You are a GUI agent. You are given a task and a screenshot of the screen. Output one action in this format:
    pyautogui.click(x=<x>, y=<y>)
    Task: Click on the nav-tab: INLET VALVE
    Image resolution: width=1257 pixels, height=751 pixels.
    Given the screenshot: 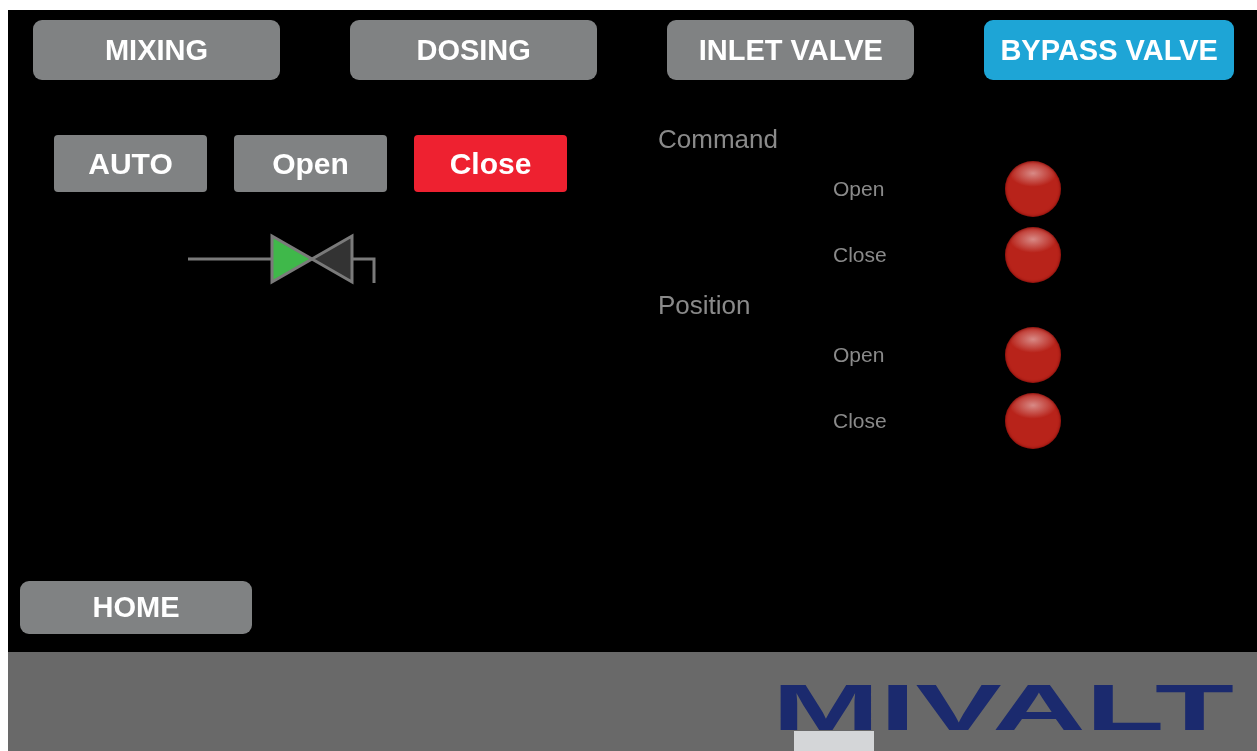 What is the action you would take?
    pyautogui.click(x=791, y=50)
    